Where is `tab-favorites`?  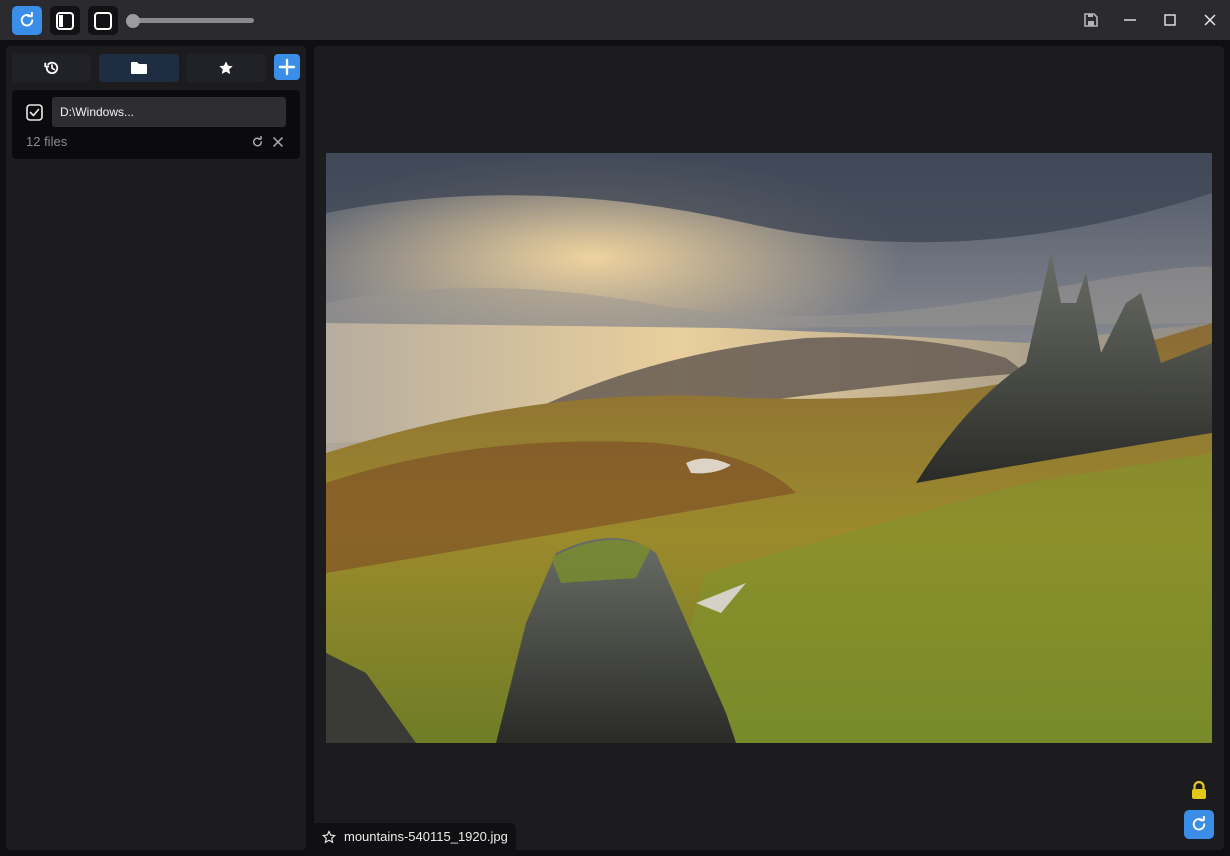 tab-favorites is located at coordinates (226, 68).